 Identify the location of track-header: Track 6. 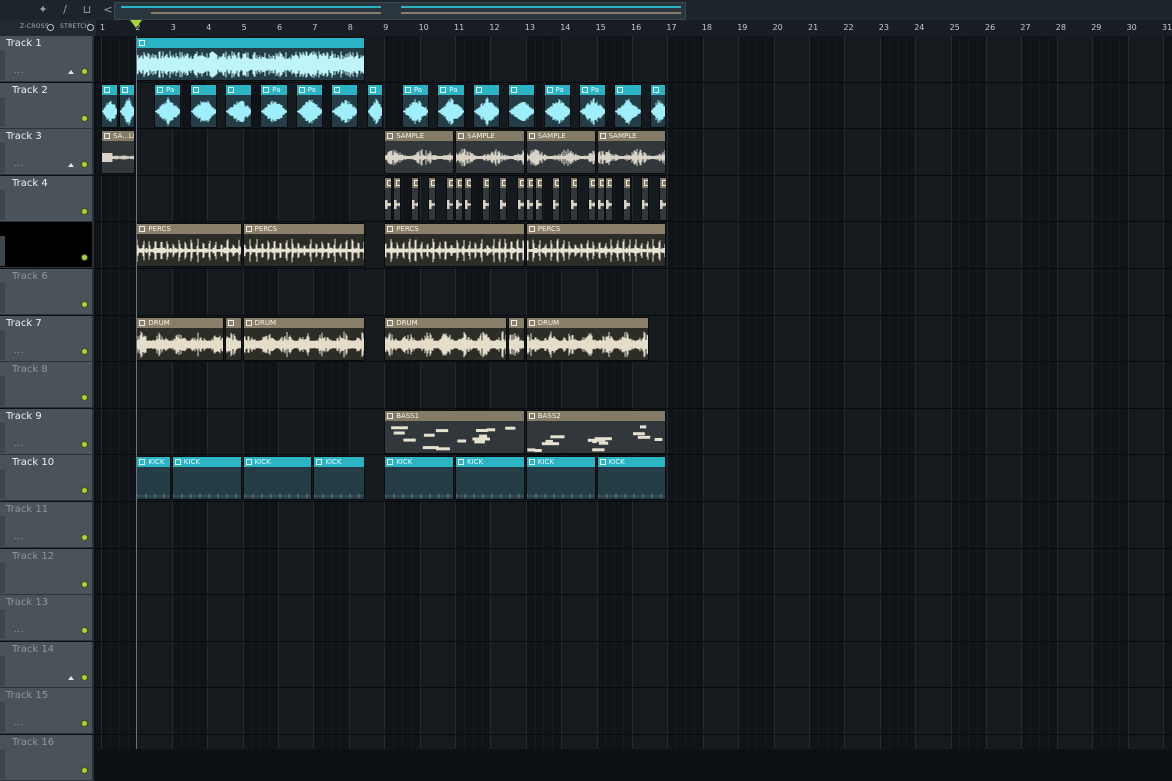
(47, 292).